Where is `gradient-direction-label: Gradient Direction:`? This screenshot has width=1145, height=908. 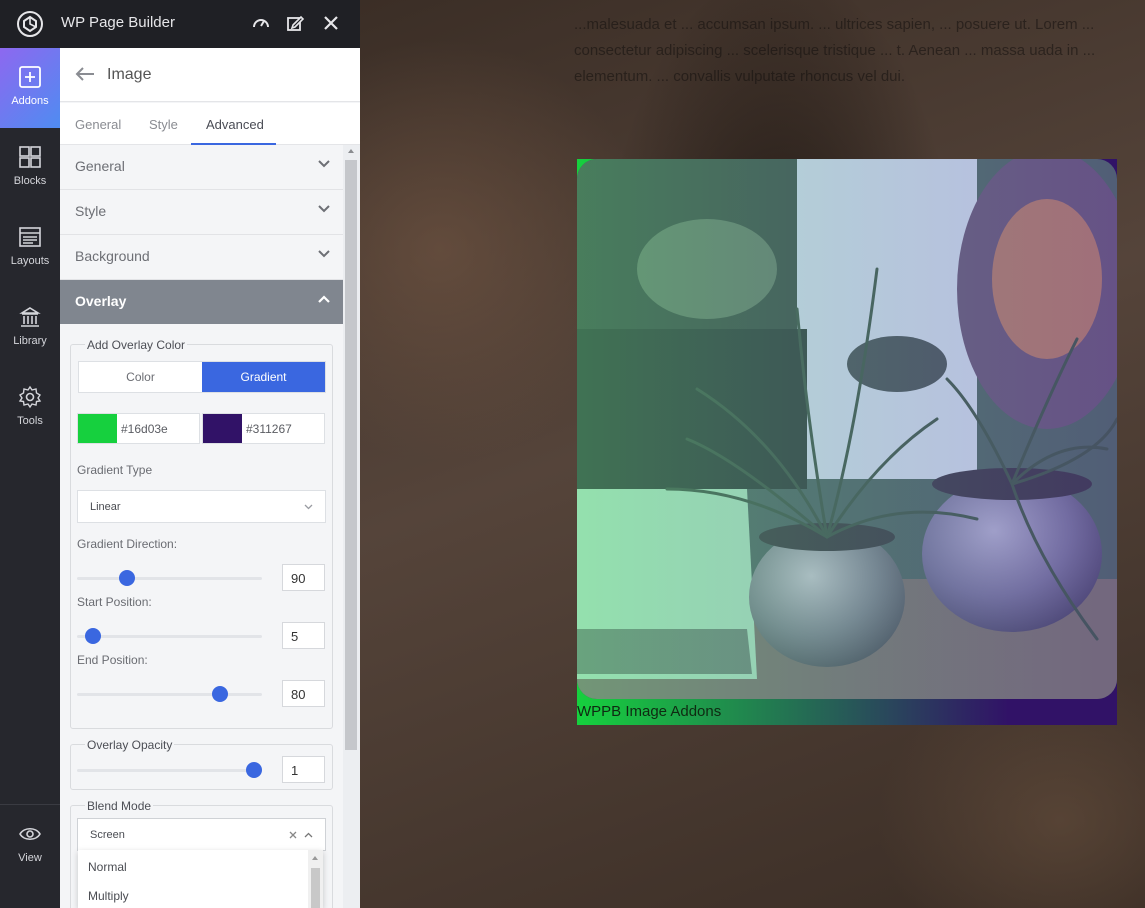 gradient-direction-label: Gradient Direction: is located at coordinates (127, 544).